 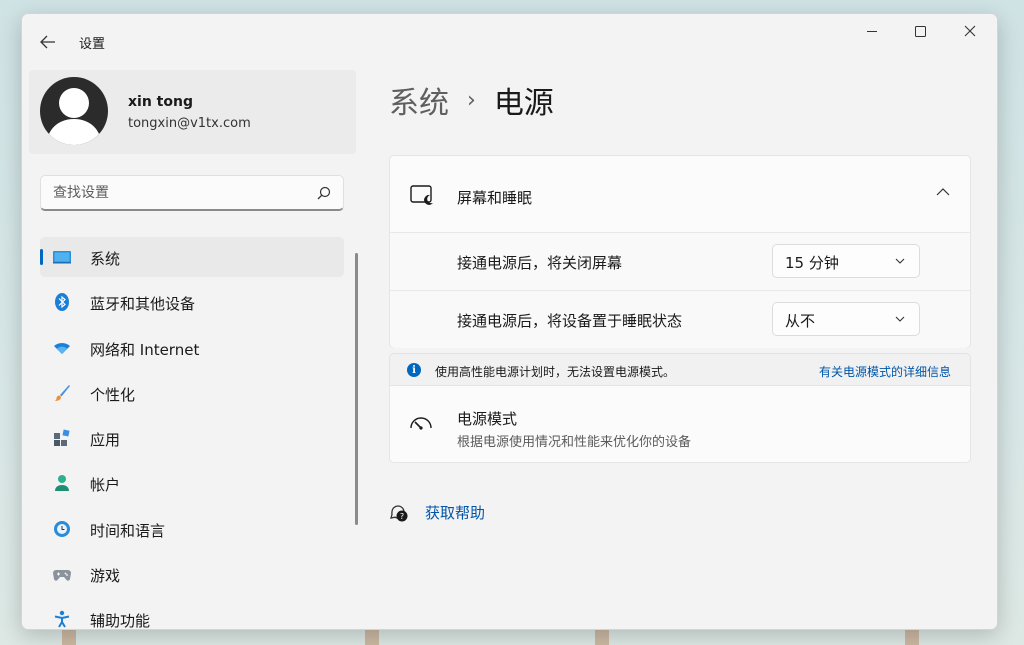 What do you see at coordinates (812, 263) in the screenshot?
I see `dropdown-value: 15 分钟` at bounding box center [812, 263].